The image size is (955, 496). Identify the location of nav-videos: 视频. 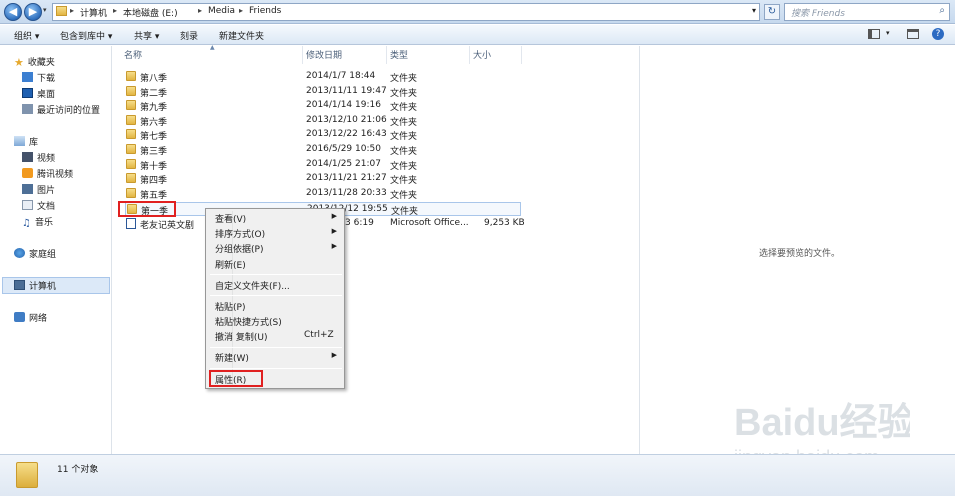
(38, 158).